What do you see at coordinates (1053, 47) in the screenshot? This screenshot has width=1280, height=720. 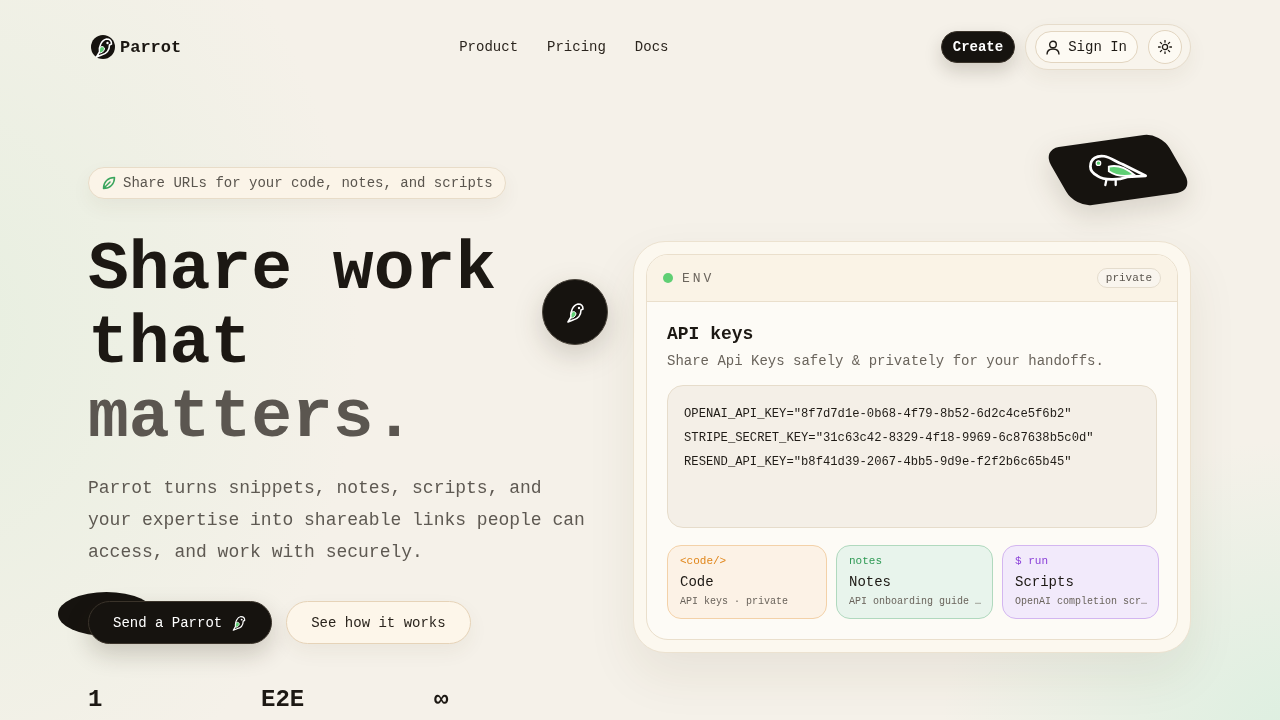 I see `user-icon` at bounding box center [1053, 47].